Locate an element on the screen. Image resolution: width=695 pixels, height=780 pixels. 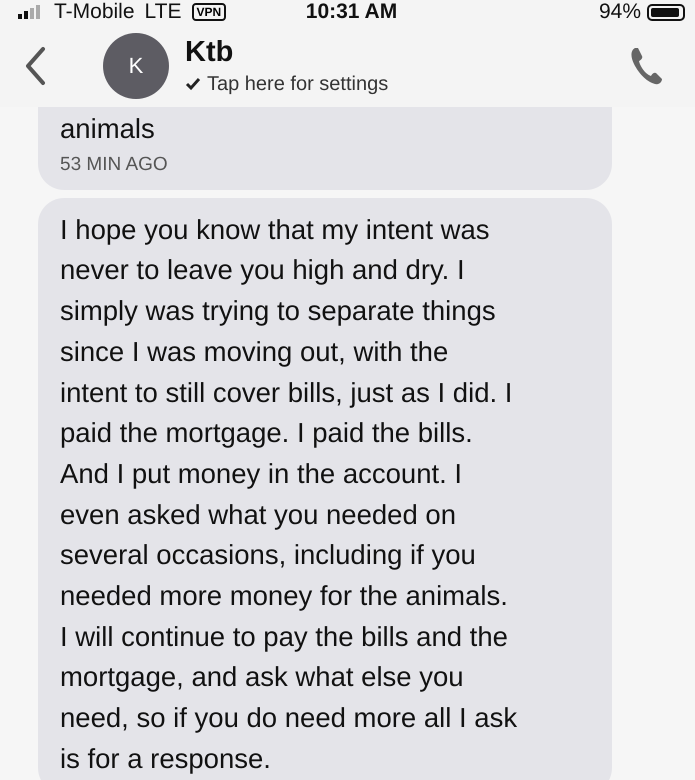
contact-name: Ktb is located at coordinates (407, 52).